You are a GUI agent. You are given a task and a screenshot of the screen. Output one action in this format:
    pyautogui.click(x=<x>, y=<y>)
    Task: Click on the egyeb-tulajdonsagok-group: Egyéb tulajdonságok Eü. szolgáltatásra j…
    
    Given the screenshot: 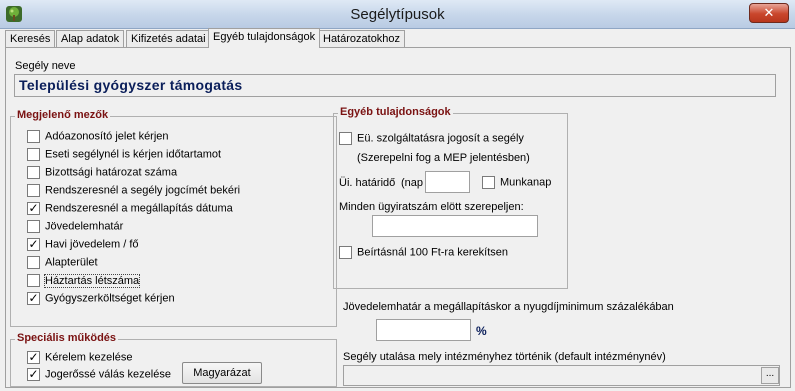 What is the action you would take?
    pyautogui.click(x=450, y=197)
    